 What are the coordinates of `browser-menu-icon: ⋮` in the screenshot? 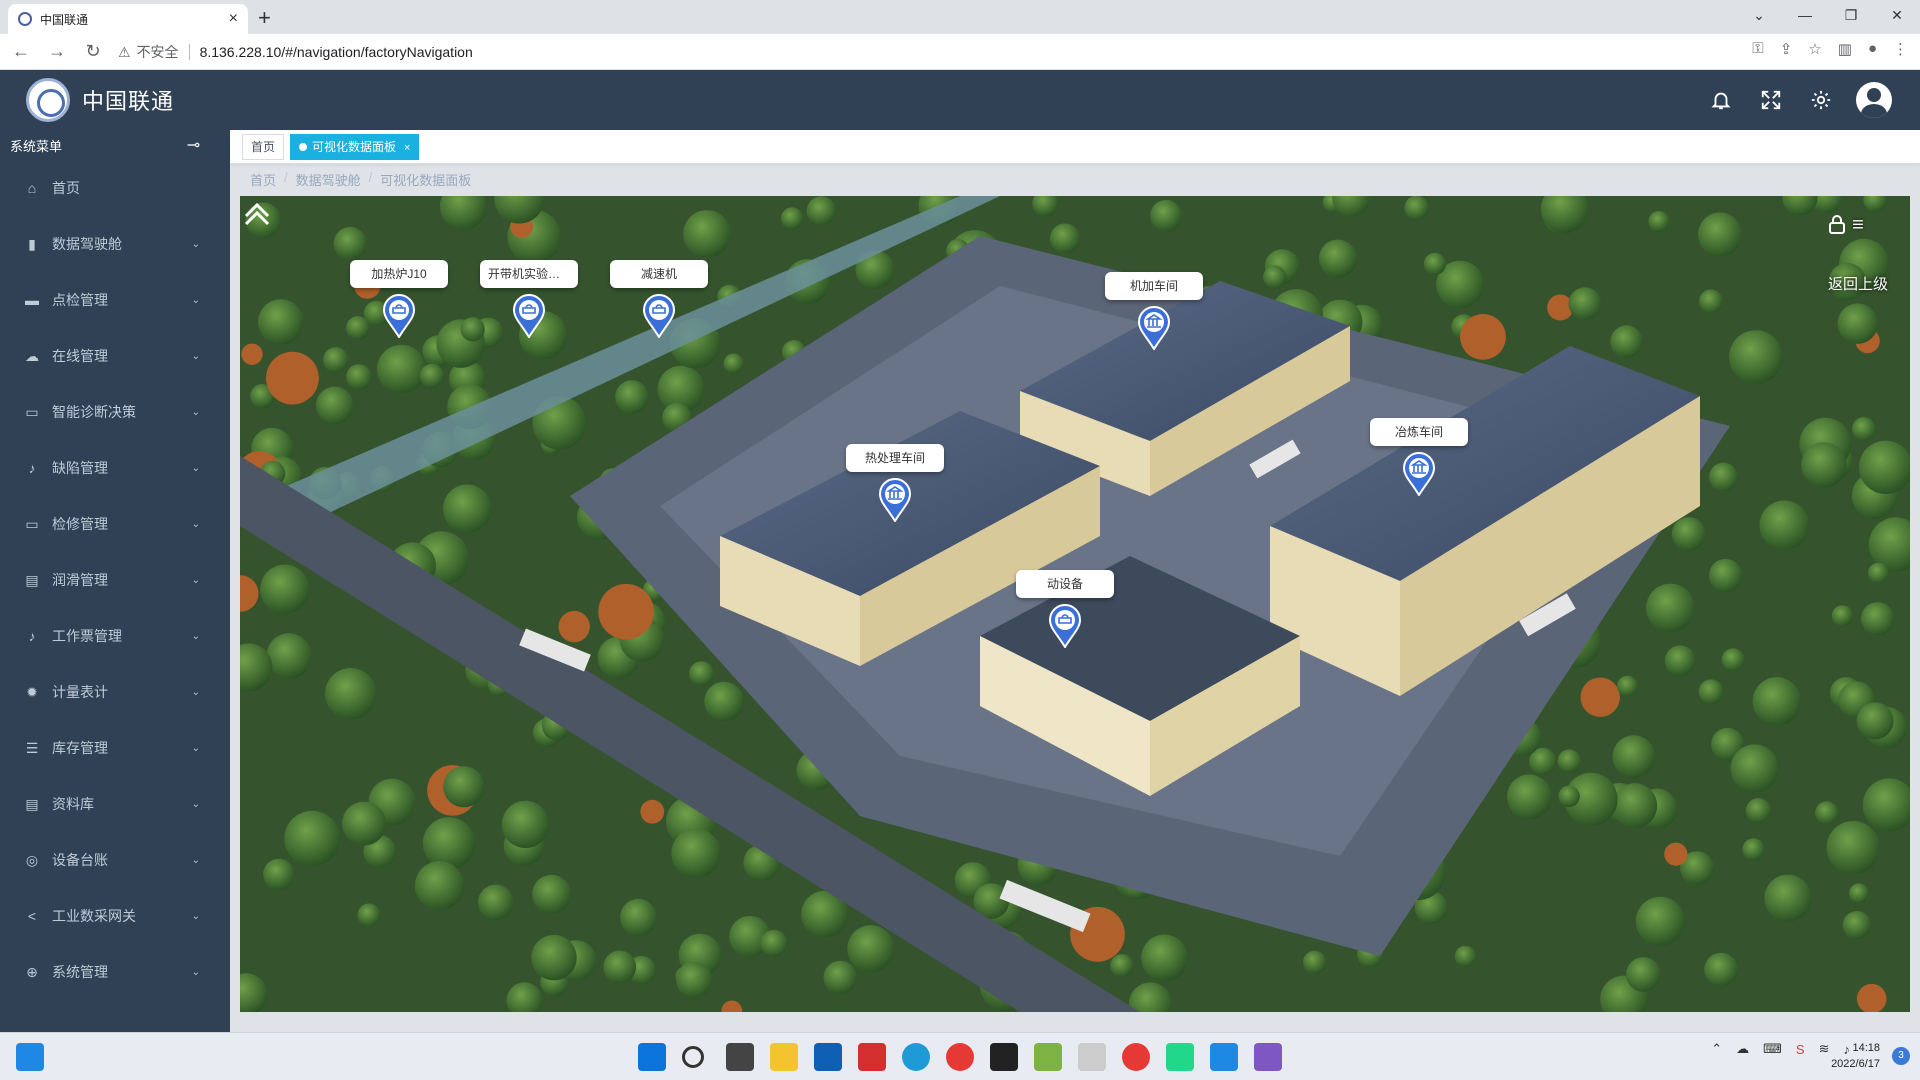 It's located at (1900, 49).